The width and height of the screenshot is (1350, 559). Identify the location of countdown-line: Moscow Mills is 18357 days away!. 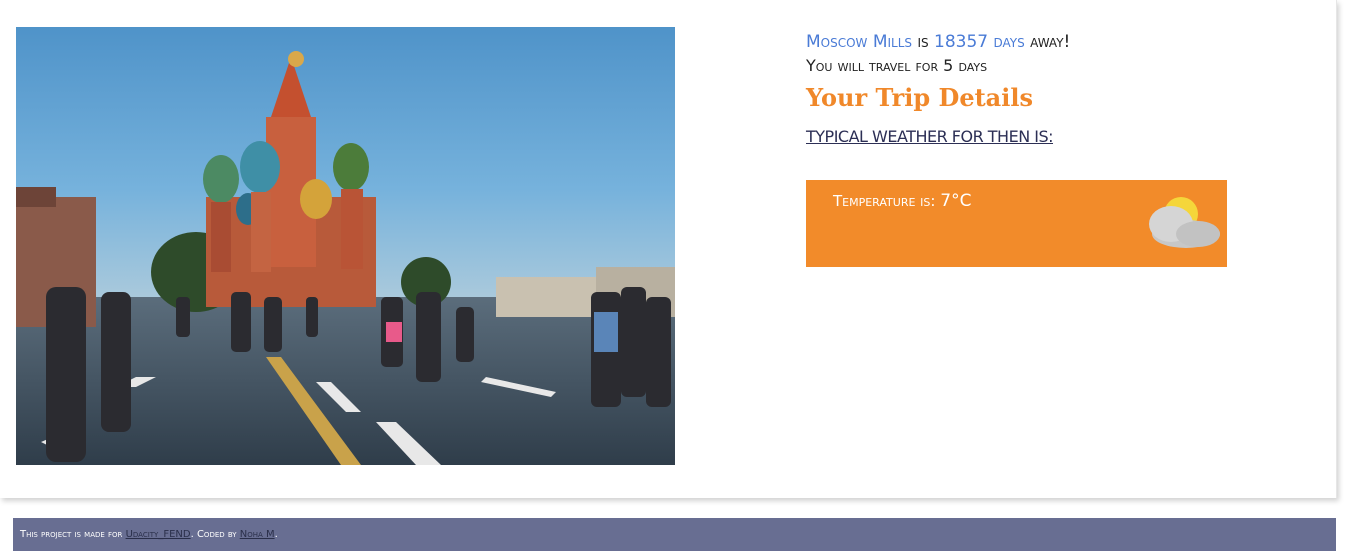
(1021, 42).